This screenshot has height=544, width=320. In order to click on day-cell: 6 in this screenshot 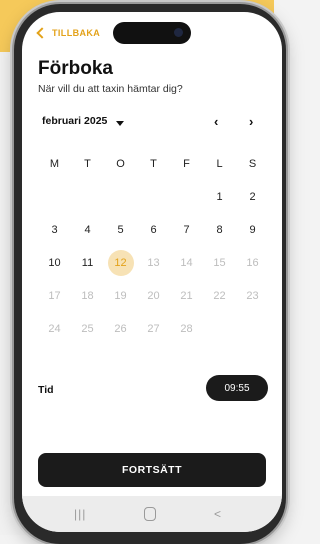, I will do `click(153, 229)`.